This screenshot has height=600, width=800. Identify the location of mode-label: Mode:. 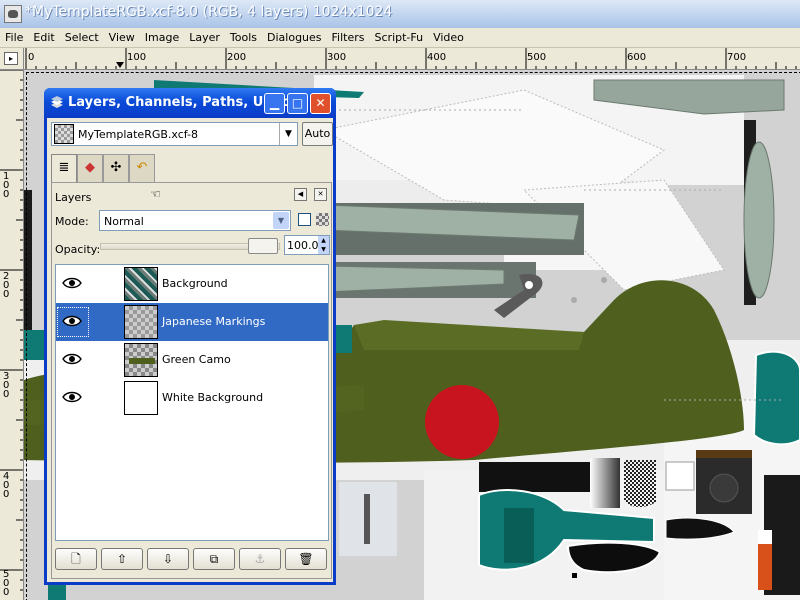
(72, 221).